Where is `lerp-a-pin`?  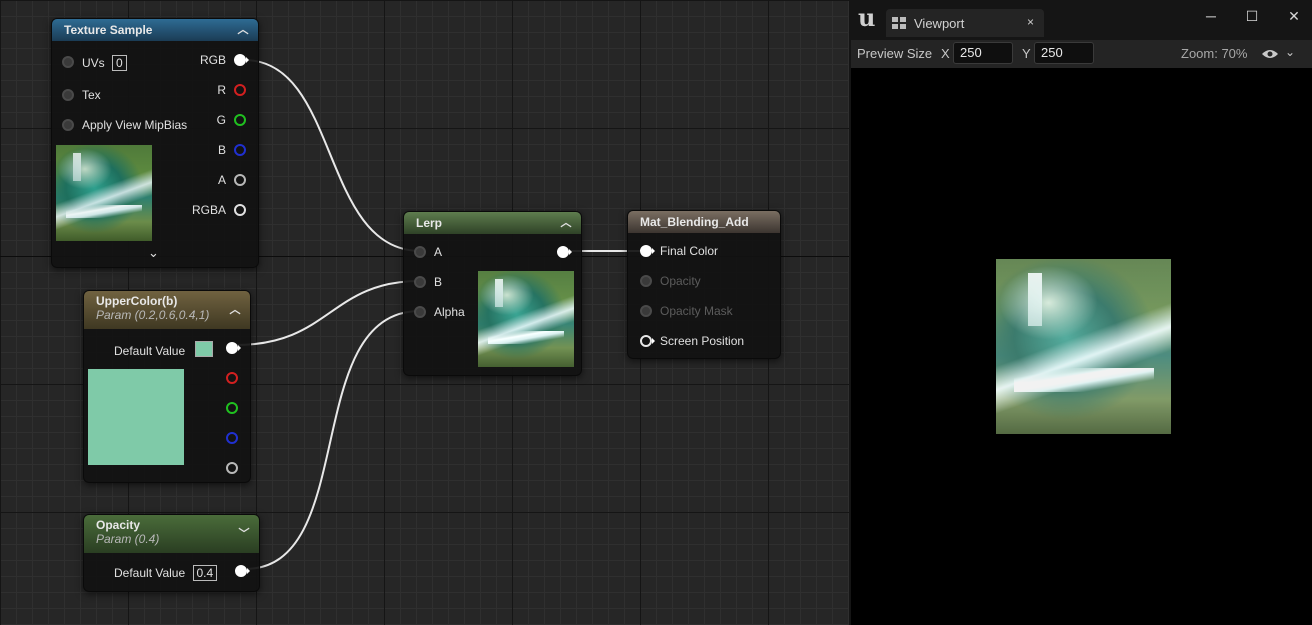
lerp-a-pin is located at coordinates (420, 252).